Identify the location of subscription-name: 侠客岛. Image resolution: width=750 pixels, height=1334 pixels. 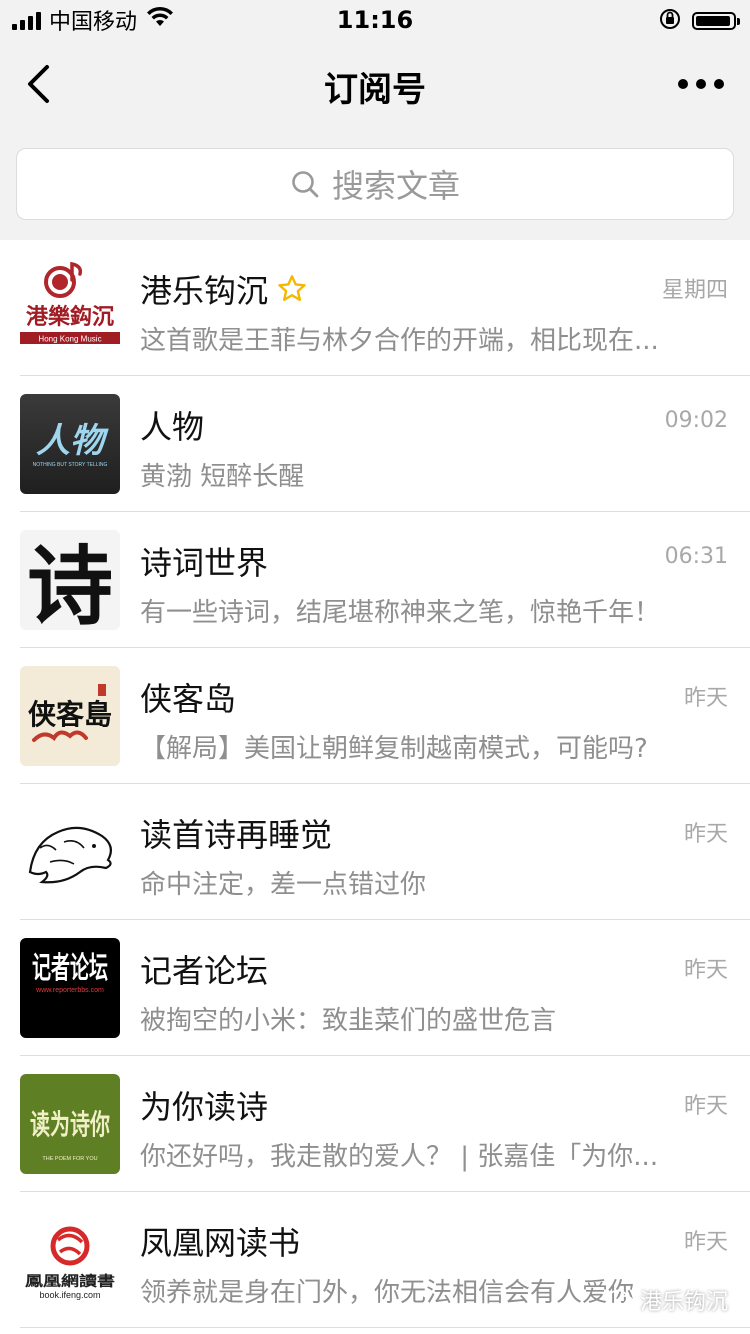
(188, 697).